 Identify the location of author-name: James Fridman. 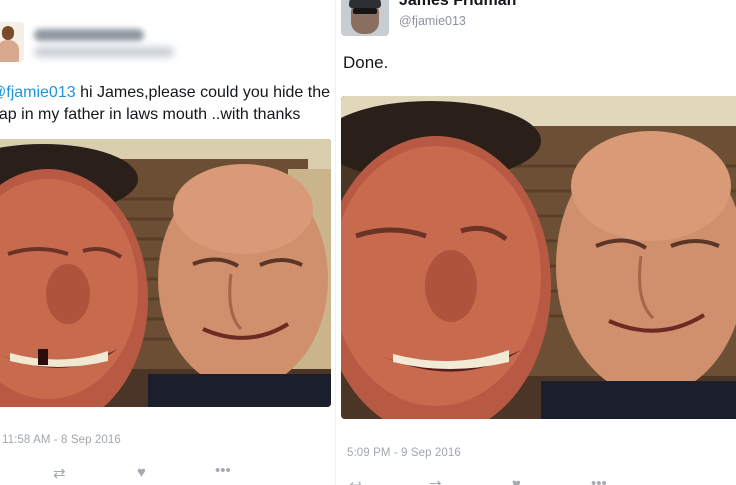
(457, 5).